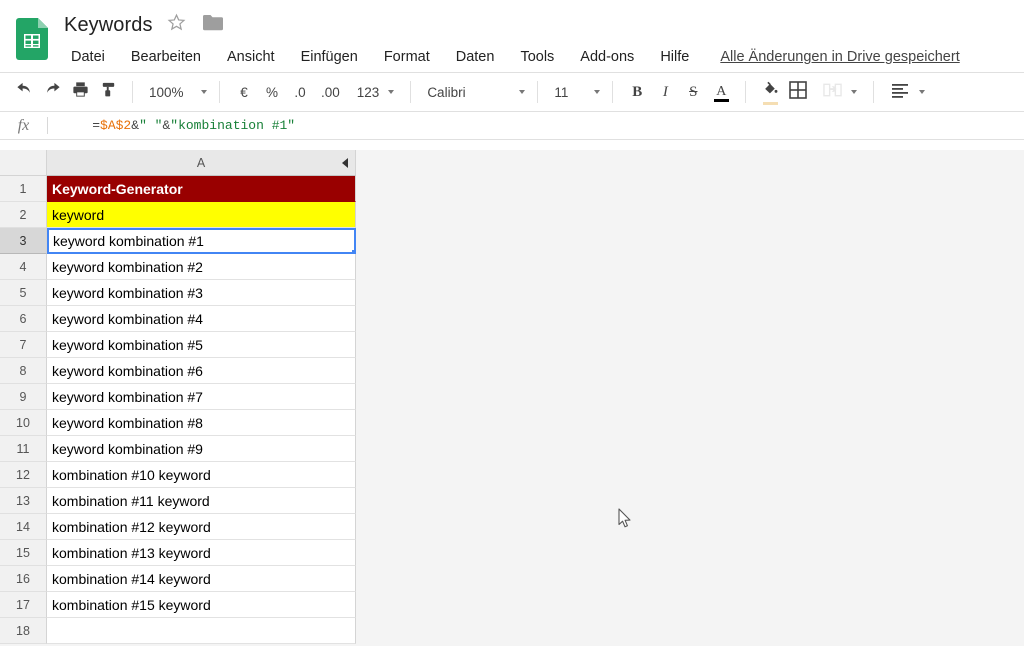  I want to click on cell-A12: kombination #10 keyword, so click(201, 475).